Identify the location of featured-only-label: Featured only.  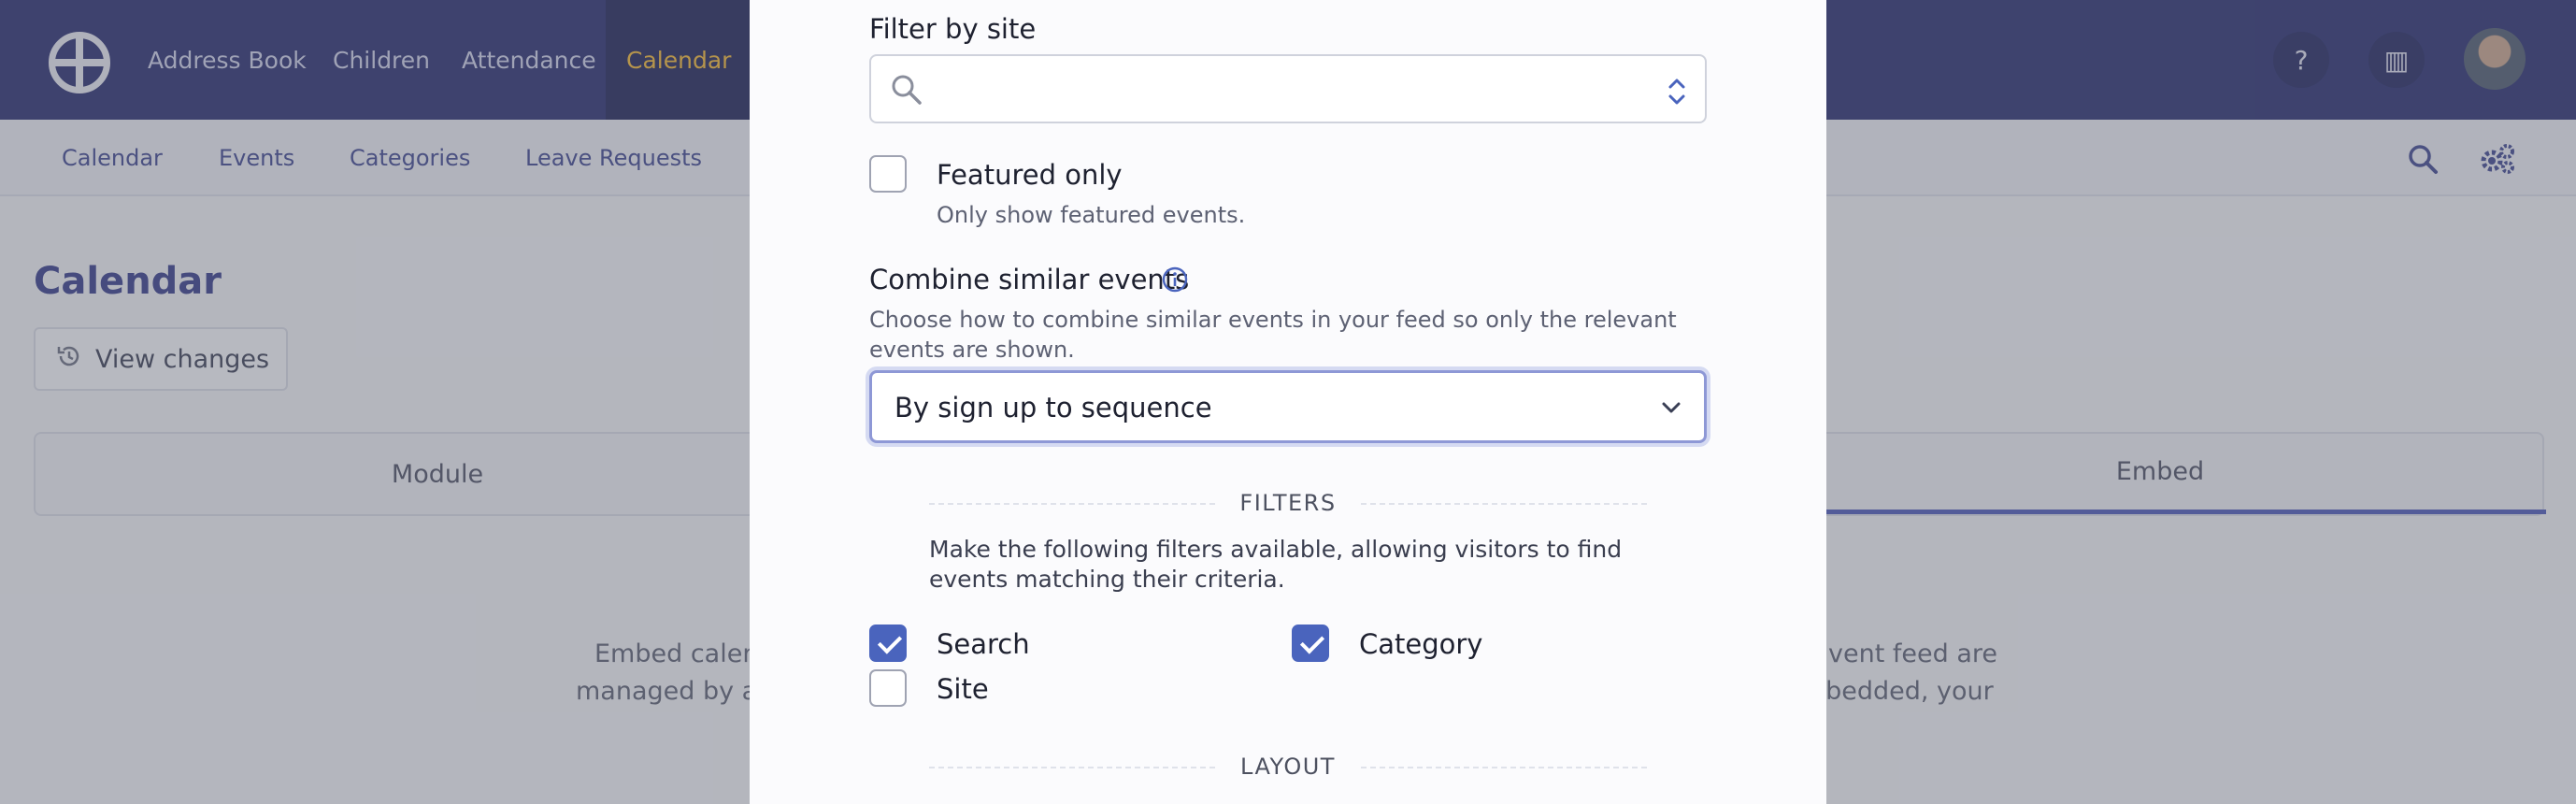
(1030, 175).